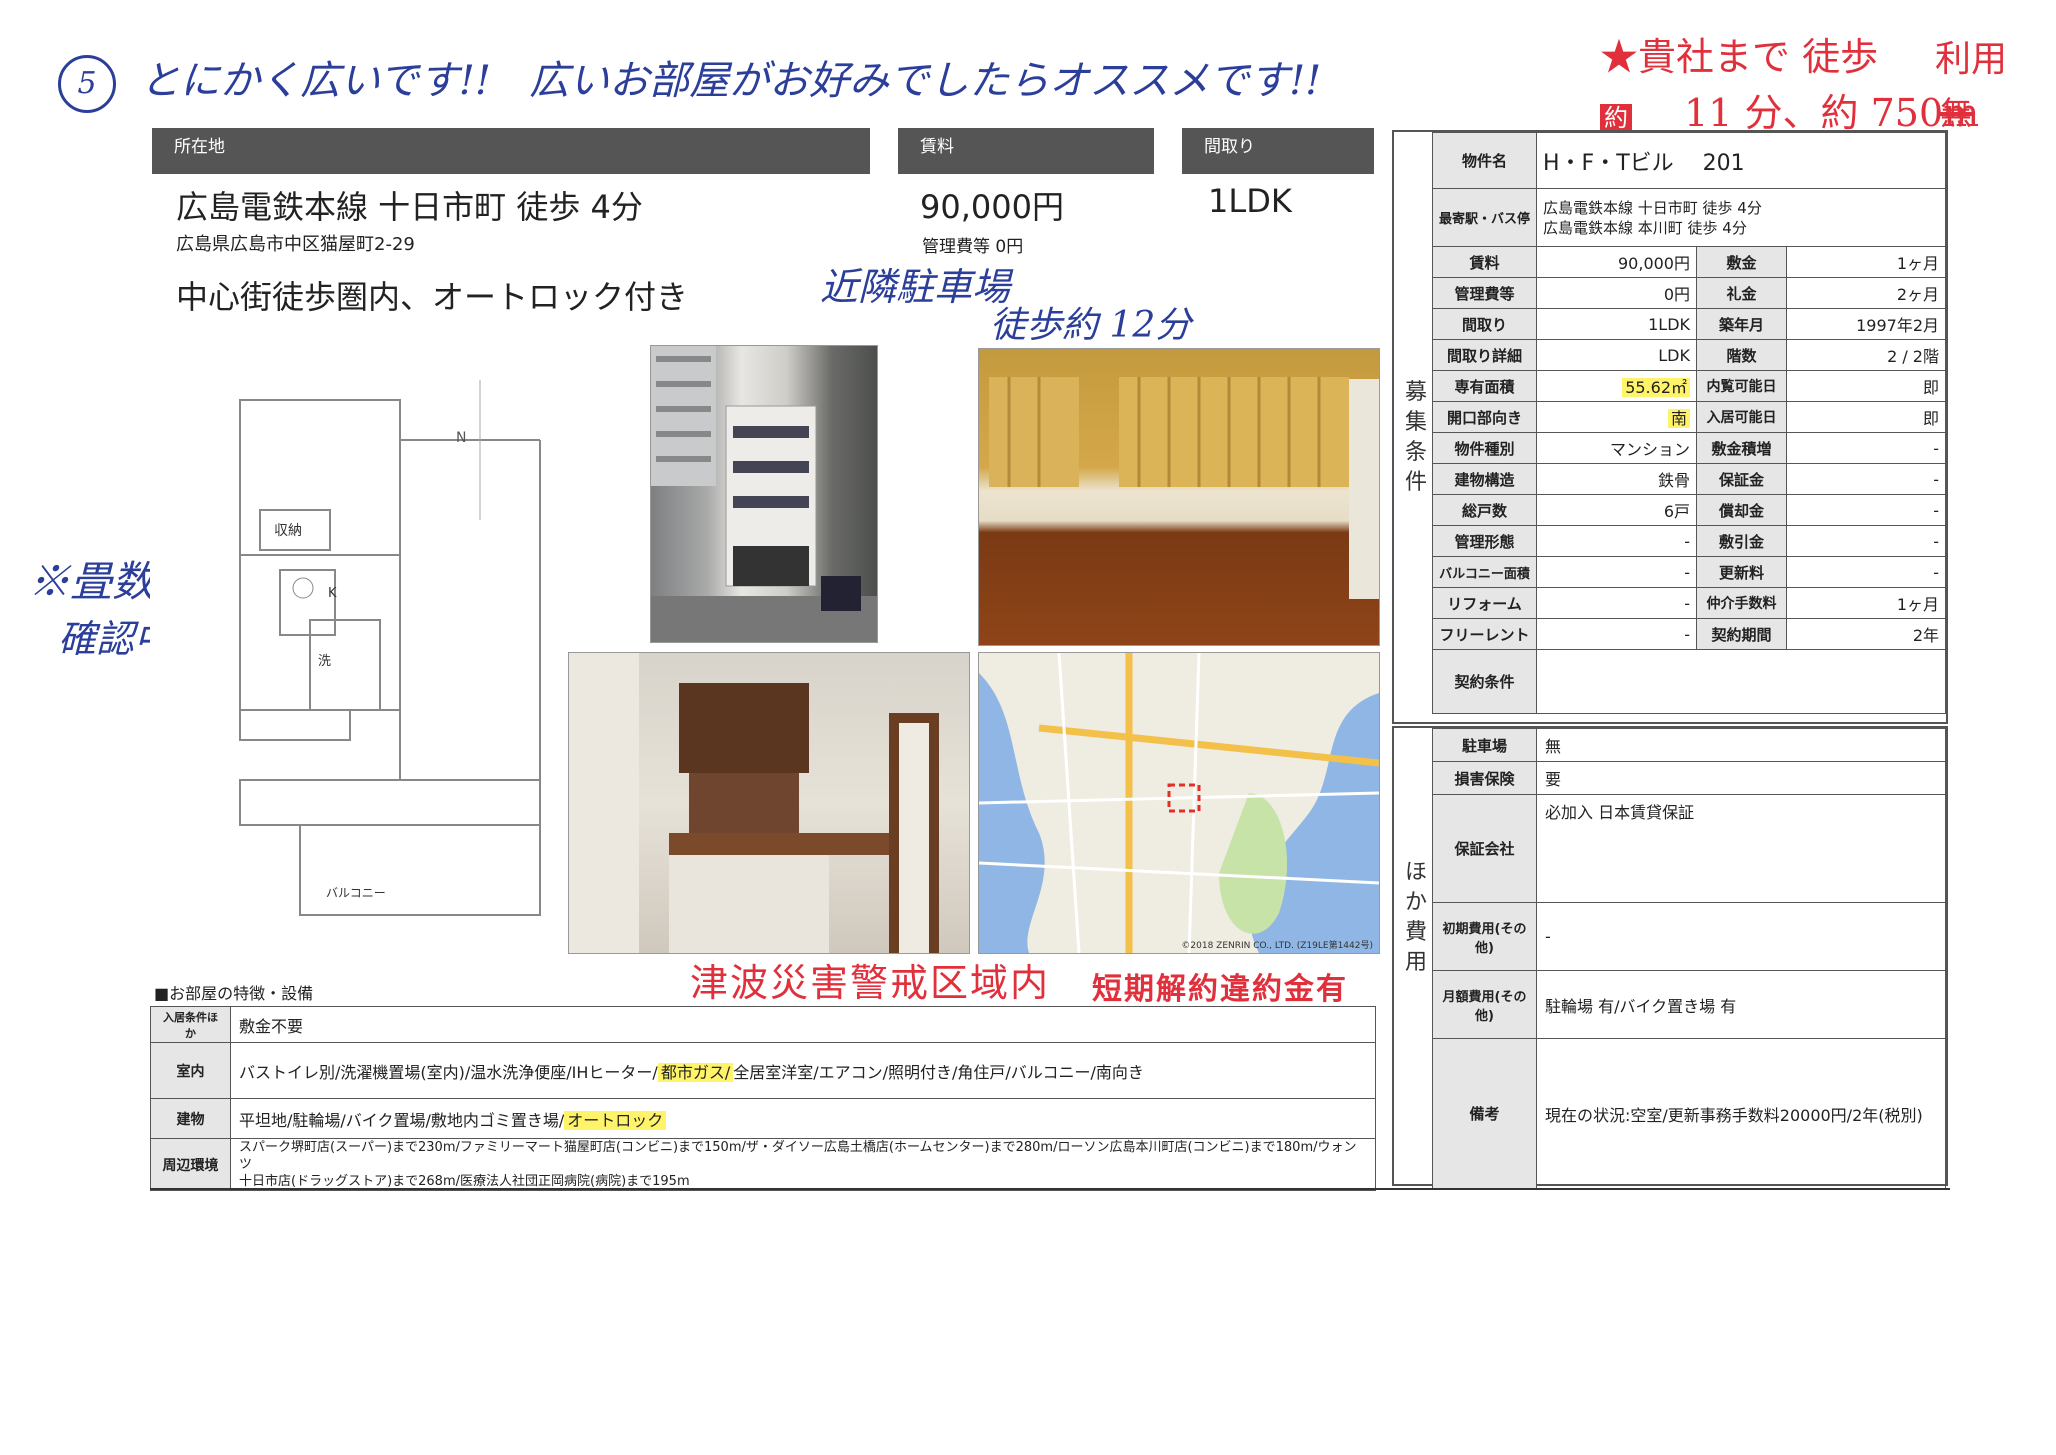  I want to click on contract-value, so click(1741, 681).